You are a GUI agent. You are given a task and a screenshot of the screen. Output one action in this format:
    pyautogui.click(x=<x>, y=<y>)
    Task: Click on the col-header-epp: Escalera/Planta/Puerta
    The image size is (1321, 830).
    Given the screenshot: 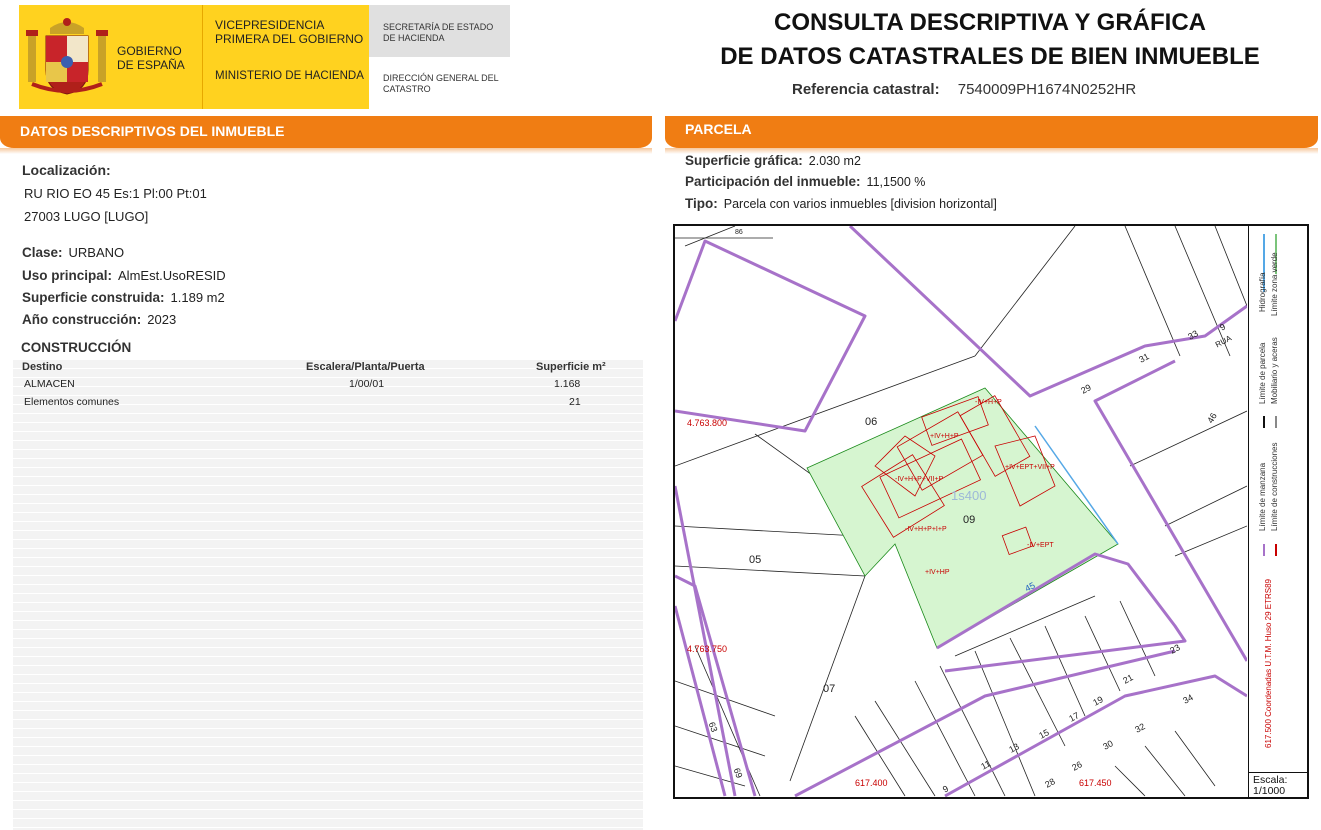 What is the action you would take?
    pyautogui.click(x=365, y=367)
    